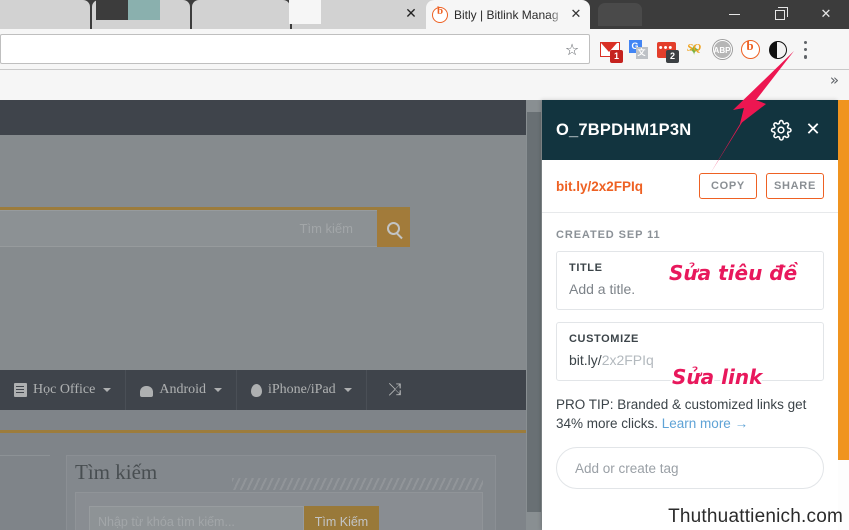 The width and height of the screenshot is (849, 530). I want to click on popup-close-icon: ✕, so click(813, 130).